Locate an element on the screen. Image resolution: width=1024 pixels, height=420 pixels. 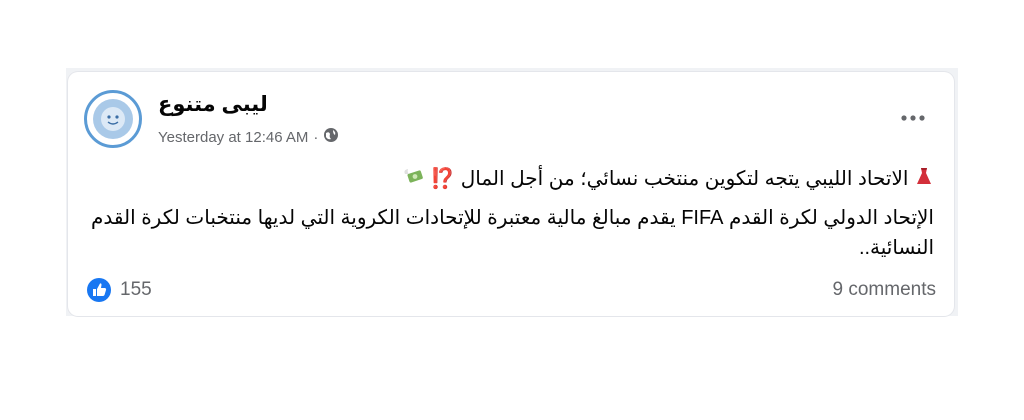
post-meta: Yesterday at 12:46 AM · is located at coordinates (248, 137).